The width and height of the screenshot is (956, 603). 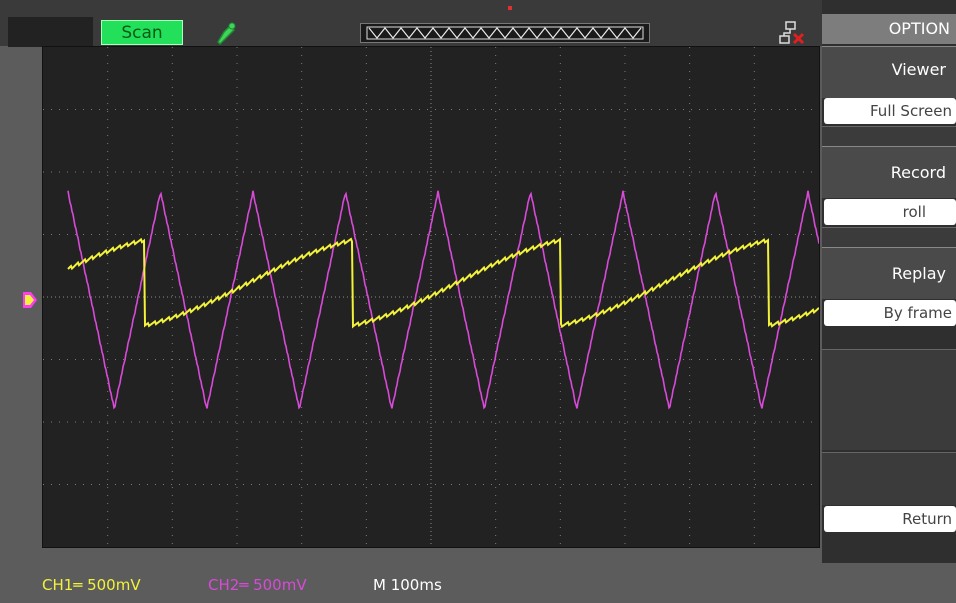 I want to click on return-button: Return, so click(x=890, y=519).